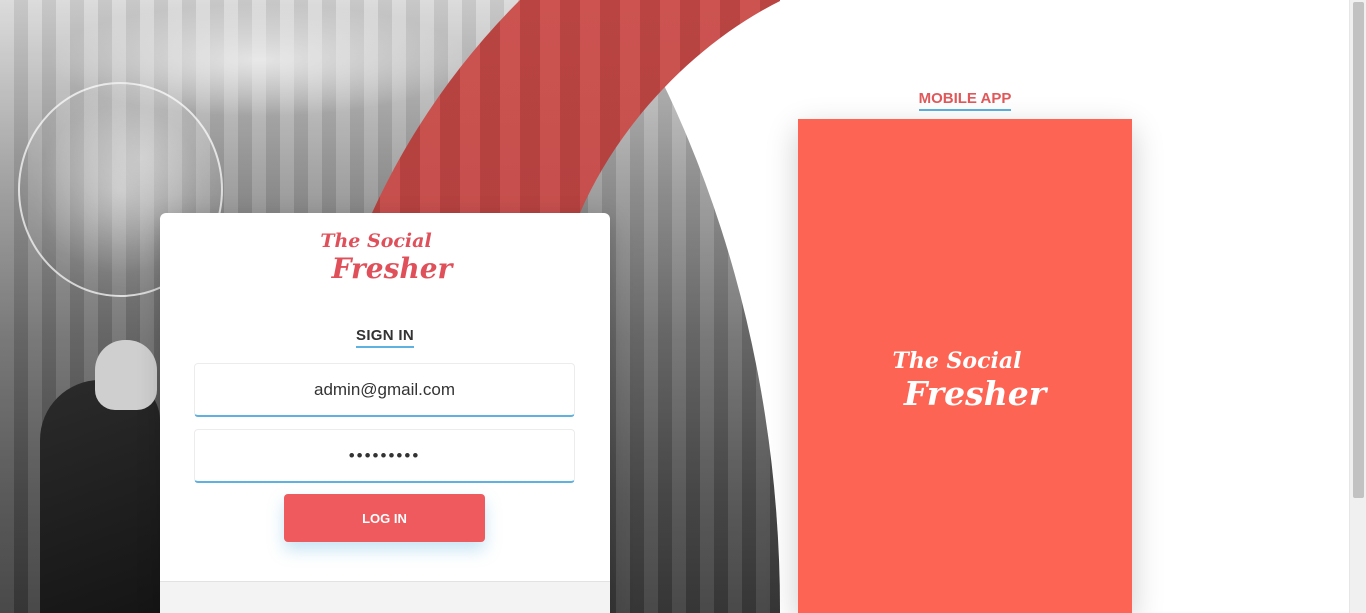 The image size is (1366, 613). What do you see at coordinates (126, 375) in the screenshot?
I see `hand-decoration` at bounding box center [126, 375].